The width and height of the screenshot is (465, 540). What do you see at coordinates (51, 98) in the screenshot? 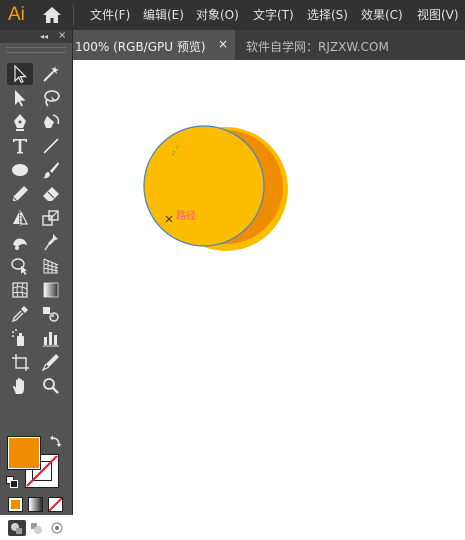
I see `lasso-tool-icon` at bounding box center [51, 98].